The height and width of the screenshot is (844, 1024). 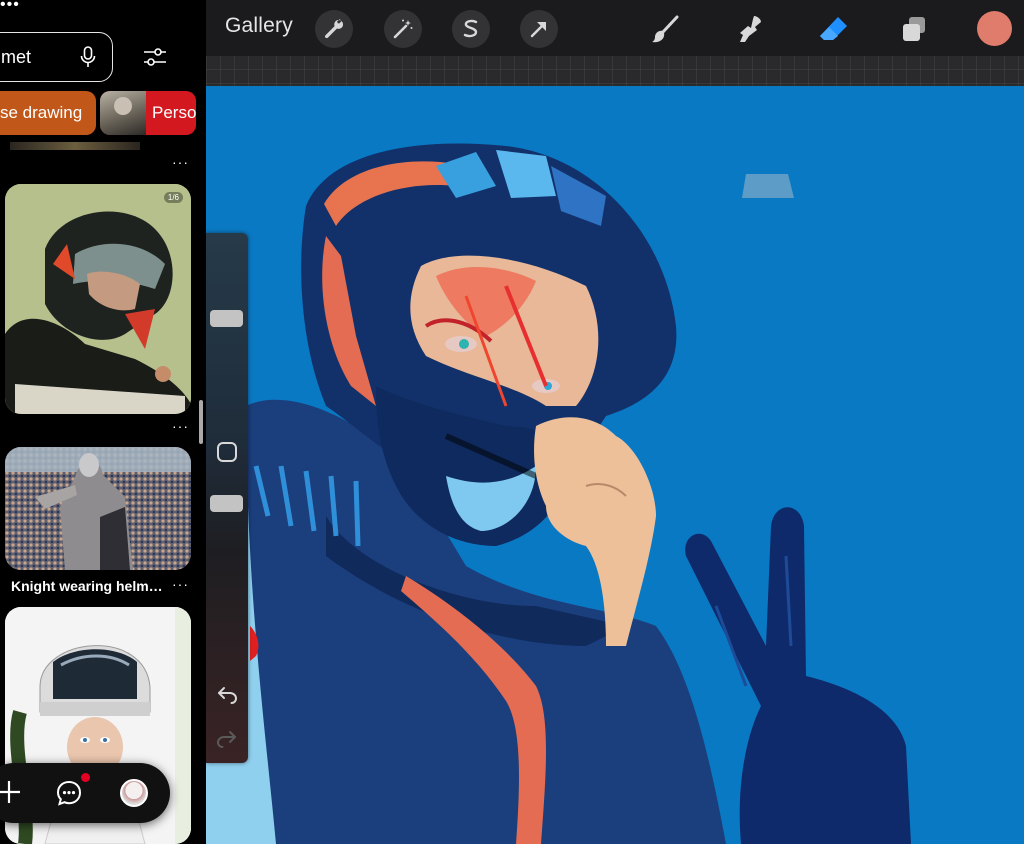 I want to click on smudge-icon, so click(x=750, y=29).